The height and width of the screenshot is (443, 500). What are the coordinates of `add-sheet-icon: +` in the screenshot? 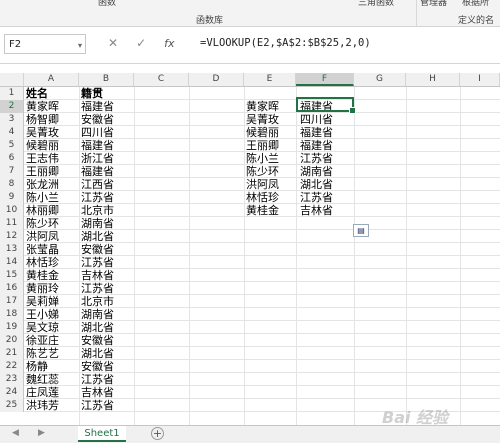 It's located at (157, 433).